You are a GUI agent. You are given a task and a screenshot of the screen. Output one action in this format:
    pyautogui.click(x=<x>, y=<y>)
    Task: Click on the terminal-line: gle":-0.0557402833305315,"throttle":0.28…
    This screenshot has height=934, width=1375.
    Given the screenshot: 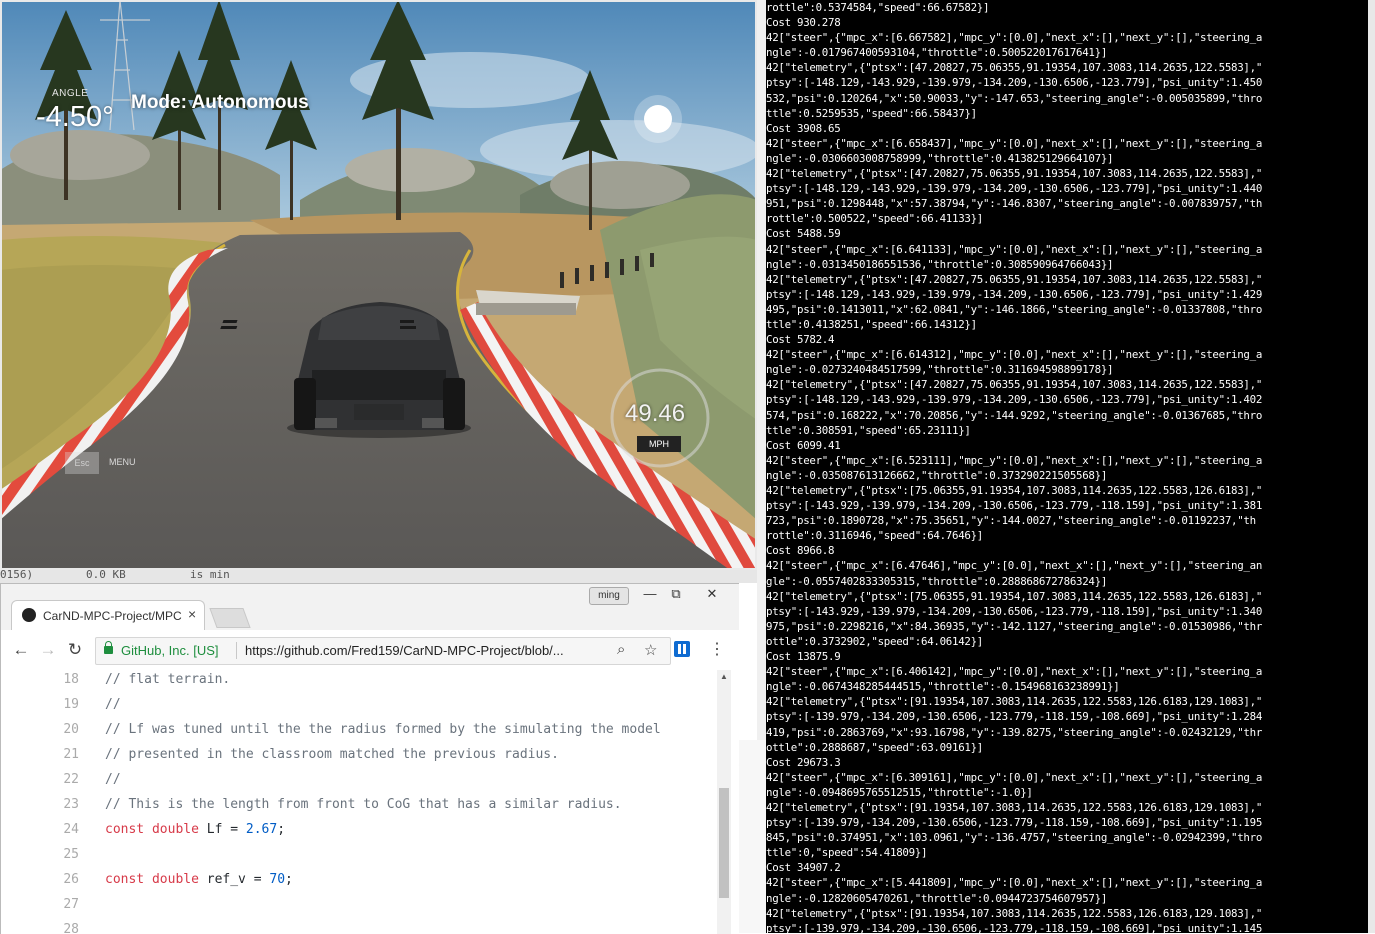 What is the action you would take?
    pyautogui.click(x=937, y=581)
    